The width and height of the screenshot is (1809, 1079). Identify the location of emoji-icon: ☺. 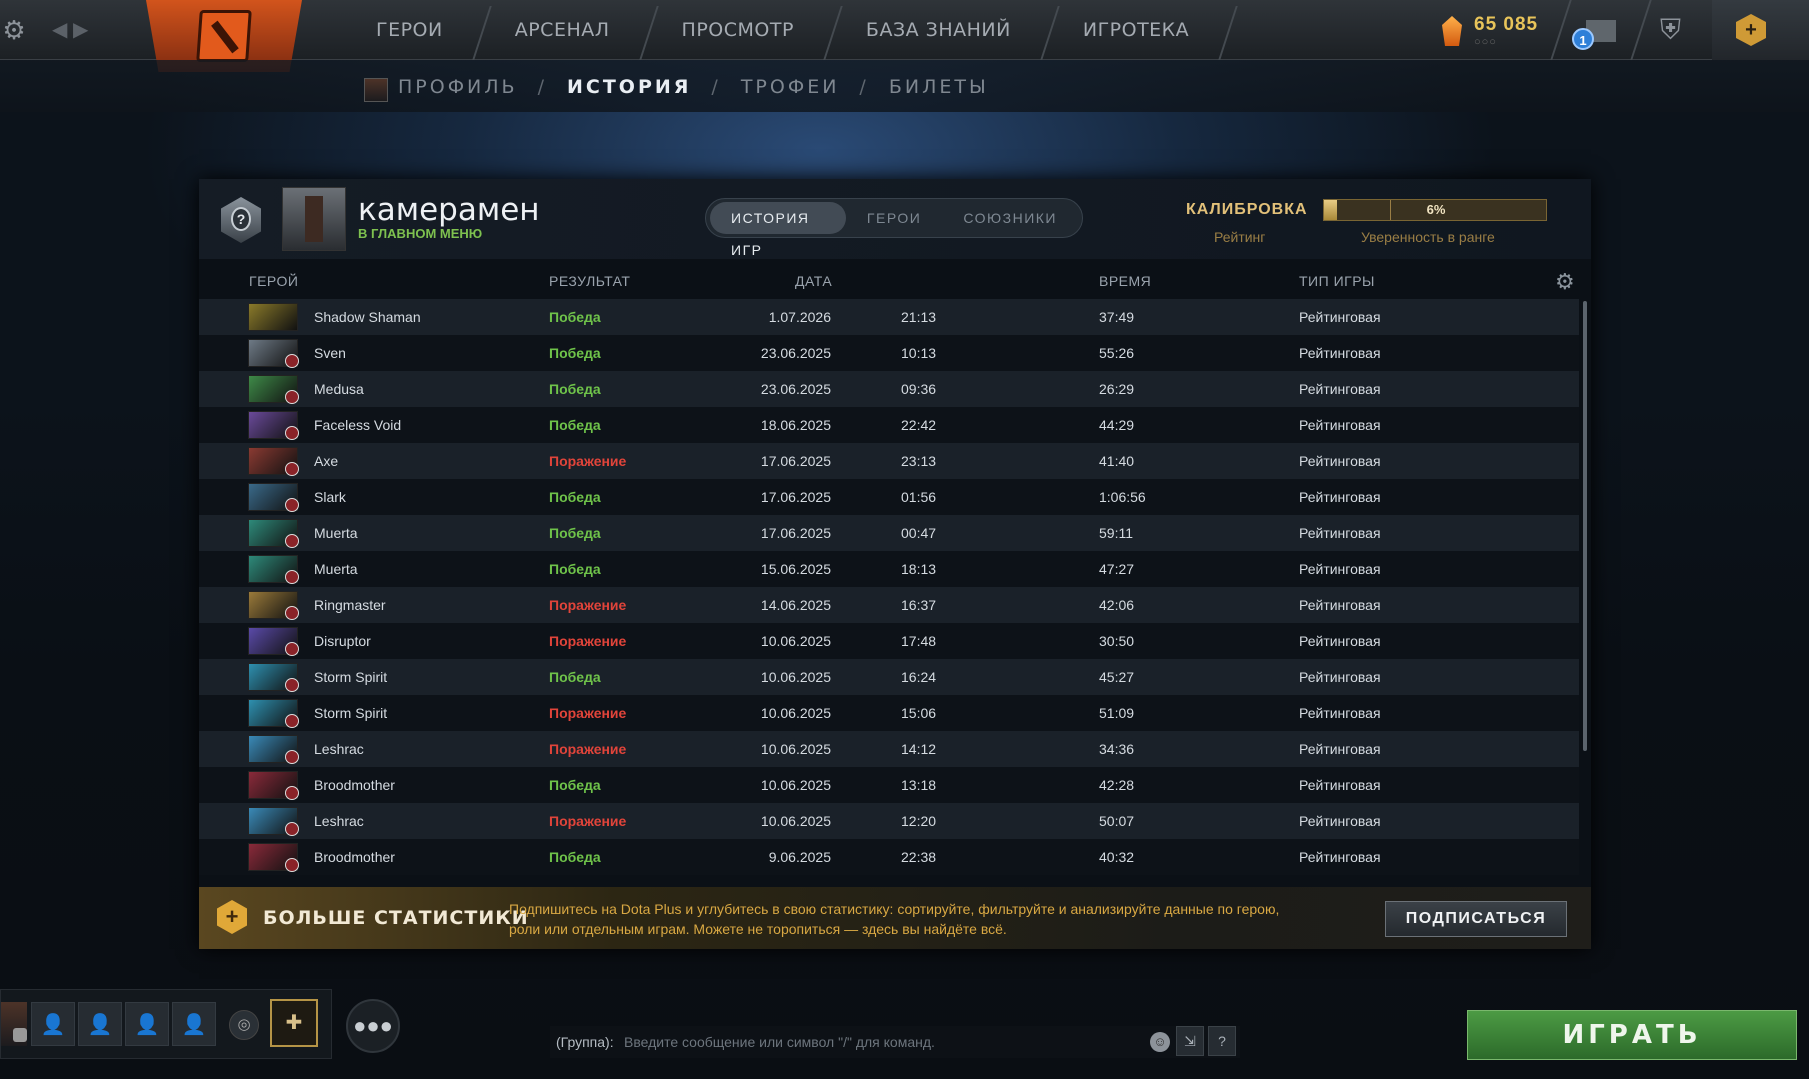
(1160, 1042).